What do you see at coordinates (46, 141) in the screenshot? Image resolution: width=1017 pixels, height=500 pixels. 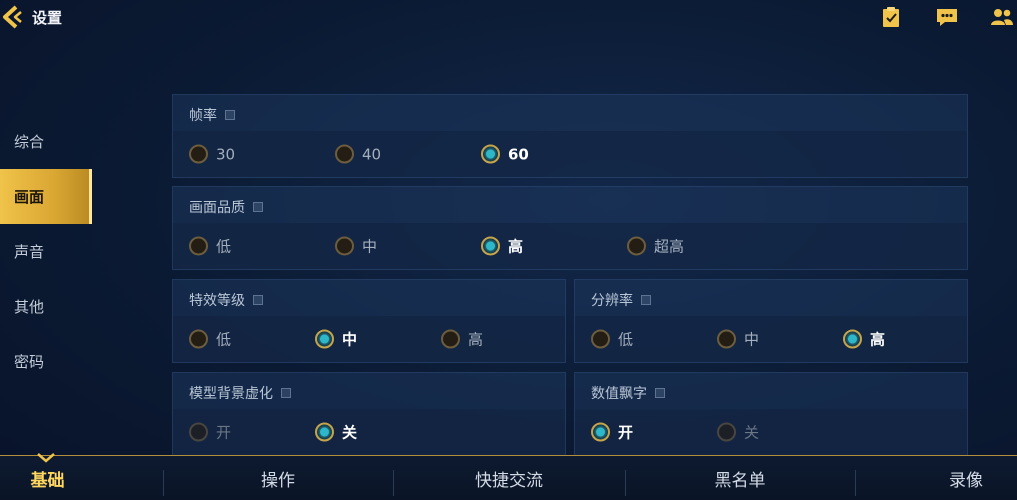 I see `sidebar-item-general: 综合` at bounding box center [46, 141].